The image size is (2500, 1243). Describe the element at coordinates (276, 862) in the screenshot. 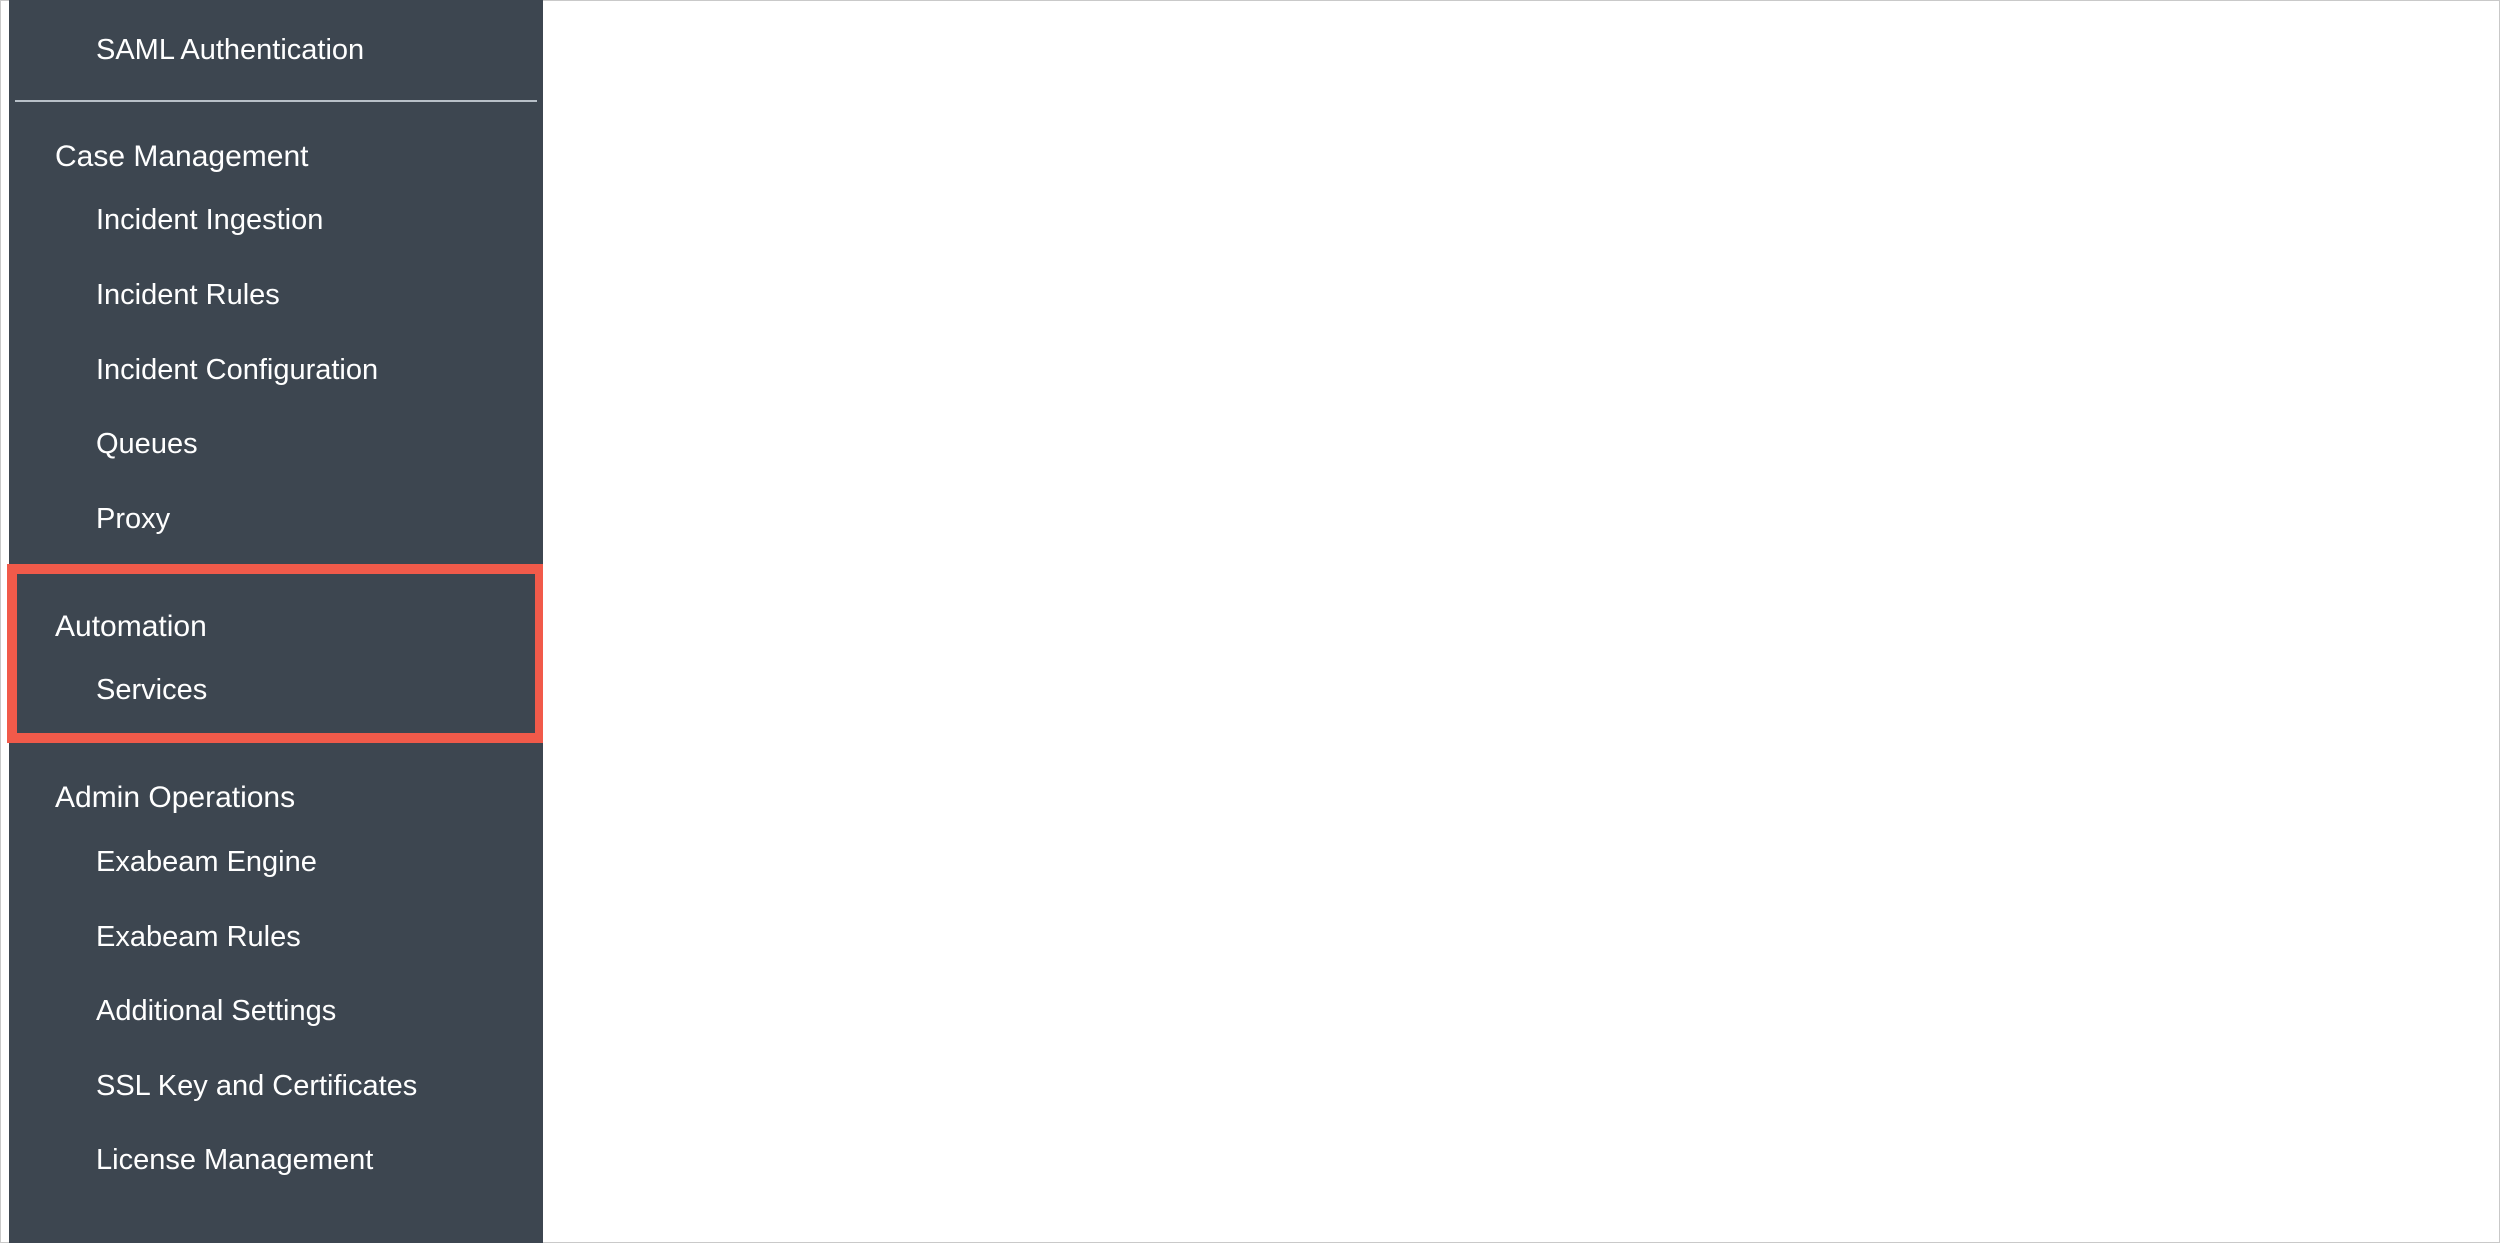

I see `sidebar-item-exabeam-engine: Exabeam Engine` at that location.